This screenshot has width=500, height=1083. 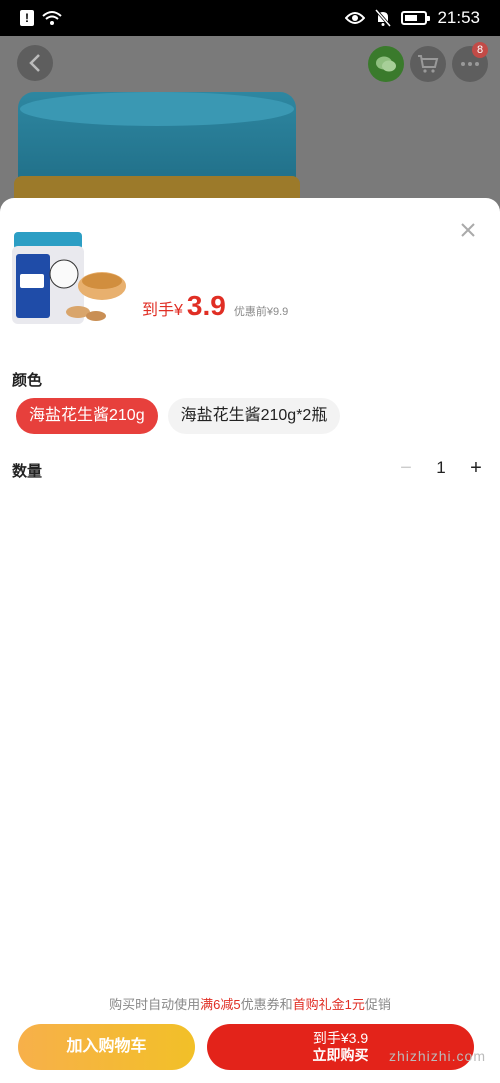 I want to click on price-prefix: 到手¥, so click(x=162, y=310).